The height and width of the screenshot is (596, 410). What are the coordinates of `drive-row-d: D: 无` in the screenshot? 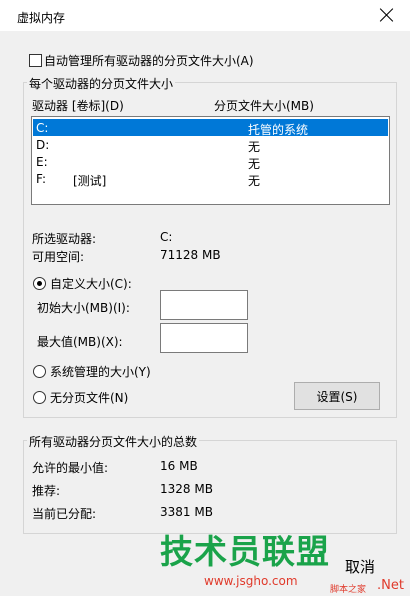 It's located at (210, 145).